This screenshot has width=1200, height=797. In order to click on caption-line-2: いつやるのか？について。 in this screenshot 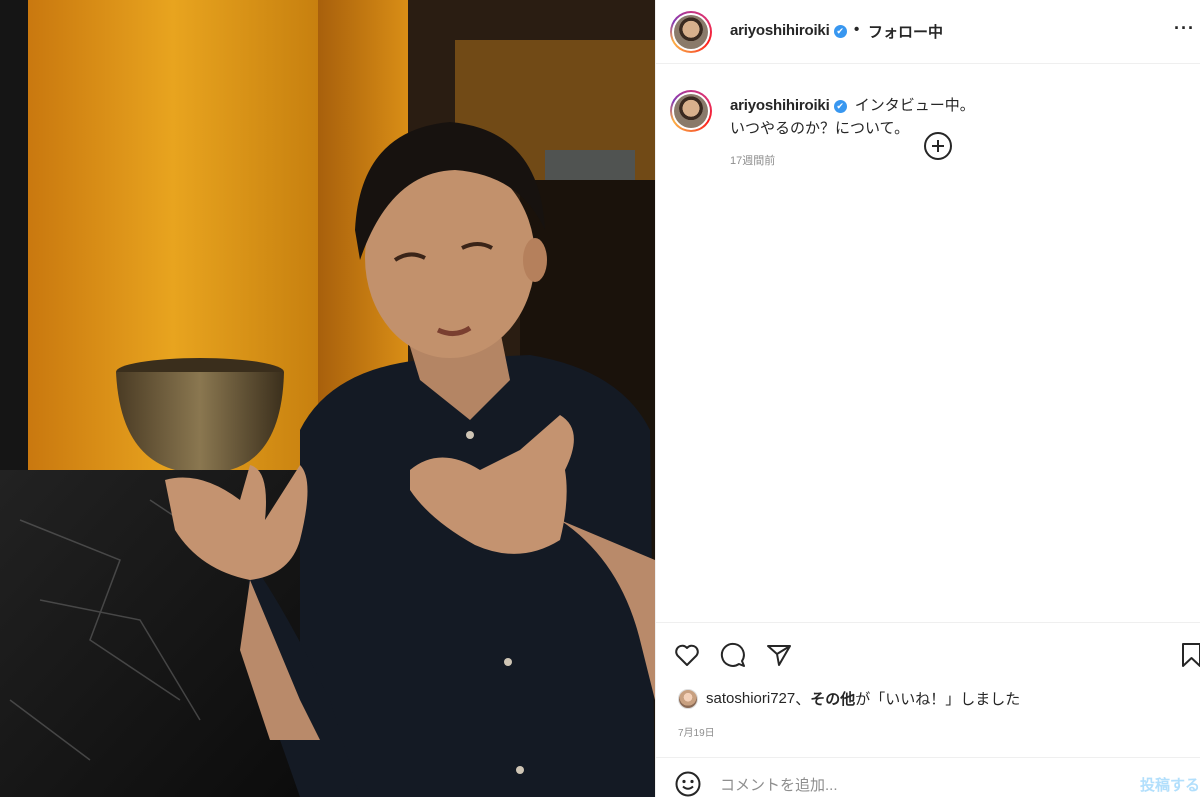, I will do `click(820, 128)`.